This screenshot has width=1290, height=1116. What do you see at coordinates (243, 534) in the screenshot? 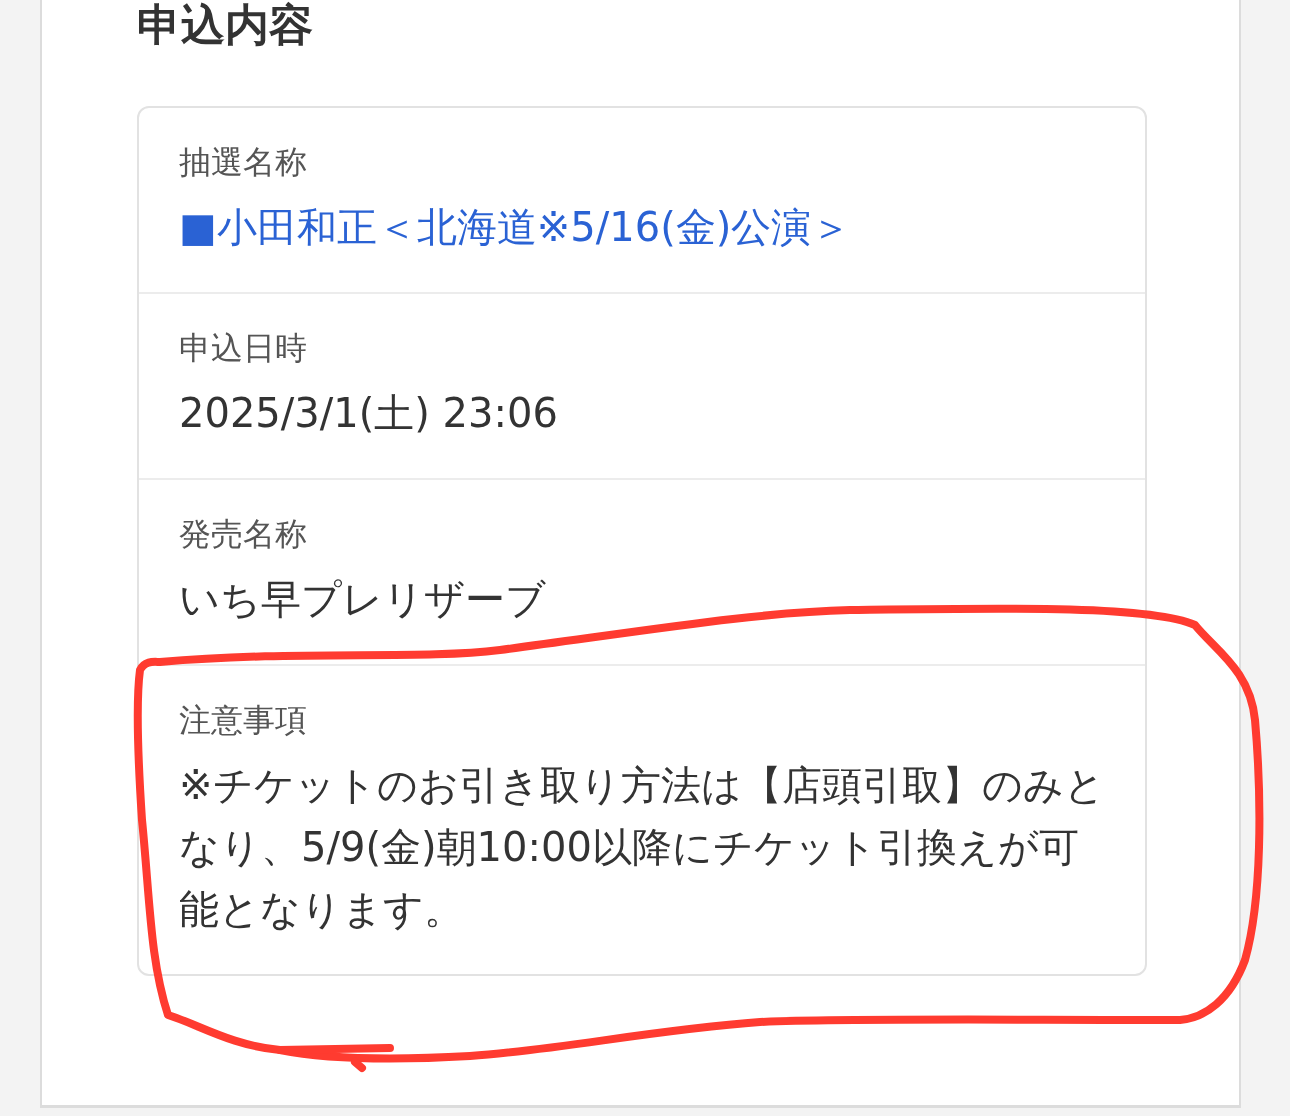
I see `field-label: 発売名称` at bounding box center [243, 534].